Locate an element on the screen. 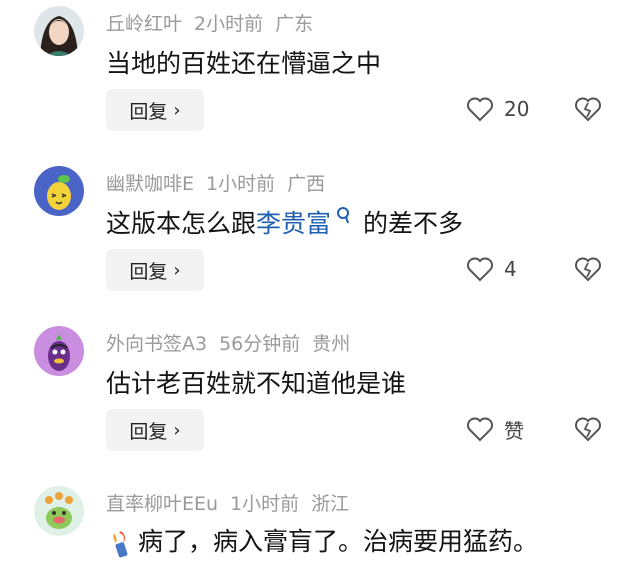 The width and height of the screenshot is (640, 572). search-icon is located at coordinates (343, 216).